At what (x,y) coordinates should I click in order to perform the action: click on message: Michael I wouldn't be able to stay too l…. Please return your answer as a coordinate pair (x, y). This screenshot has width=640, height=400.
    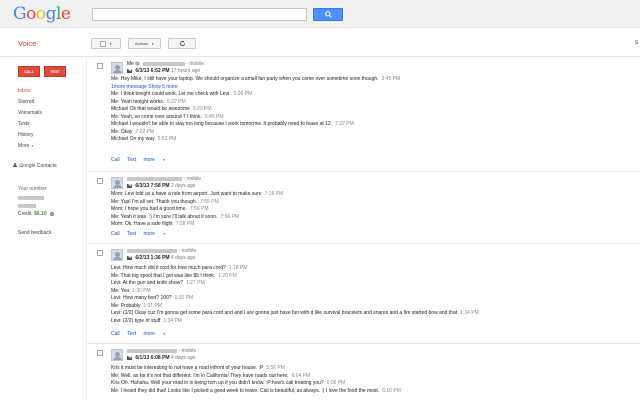
    Looking at the image, I should click on (232, 124).